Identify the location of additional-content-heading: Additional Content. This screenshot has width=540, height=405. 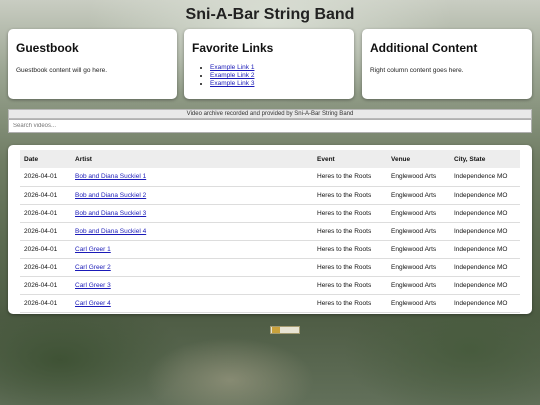
(424, 48).